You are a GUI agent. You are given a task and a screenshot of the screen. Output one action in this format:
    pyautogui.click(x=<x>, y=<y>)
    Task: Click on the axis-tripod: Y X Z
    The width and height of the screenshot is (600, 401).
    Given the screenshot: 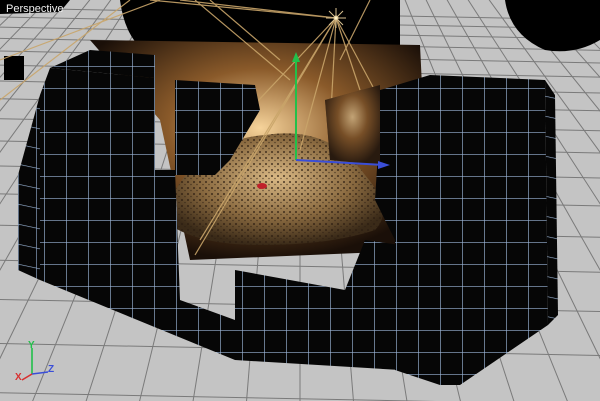 What is the action you would take?
    pyautogui.click(x=36, y=365)
    